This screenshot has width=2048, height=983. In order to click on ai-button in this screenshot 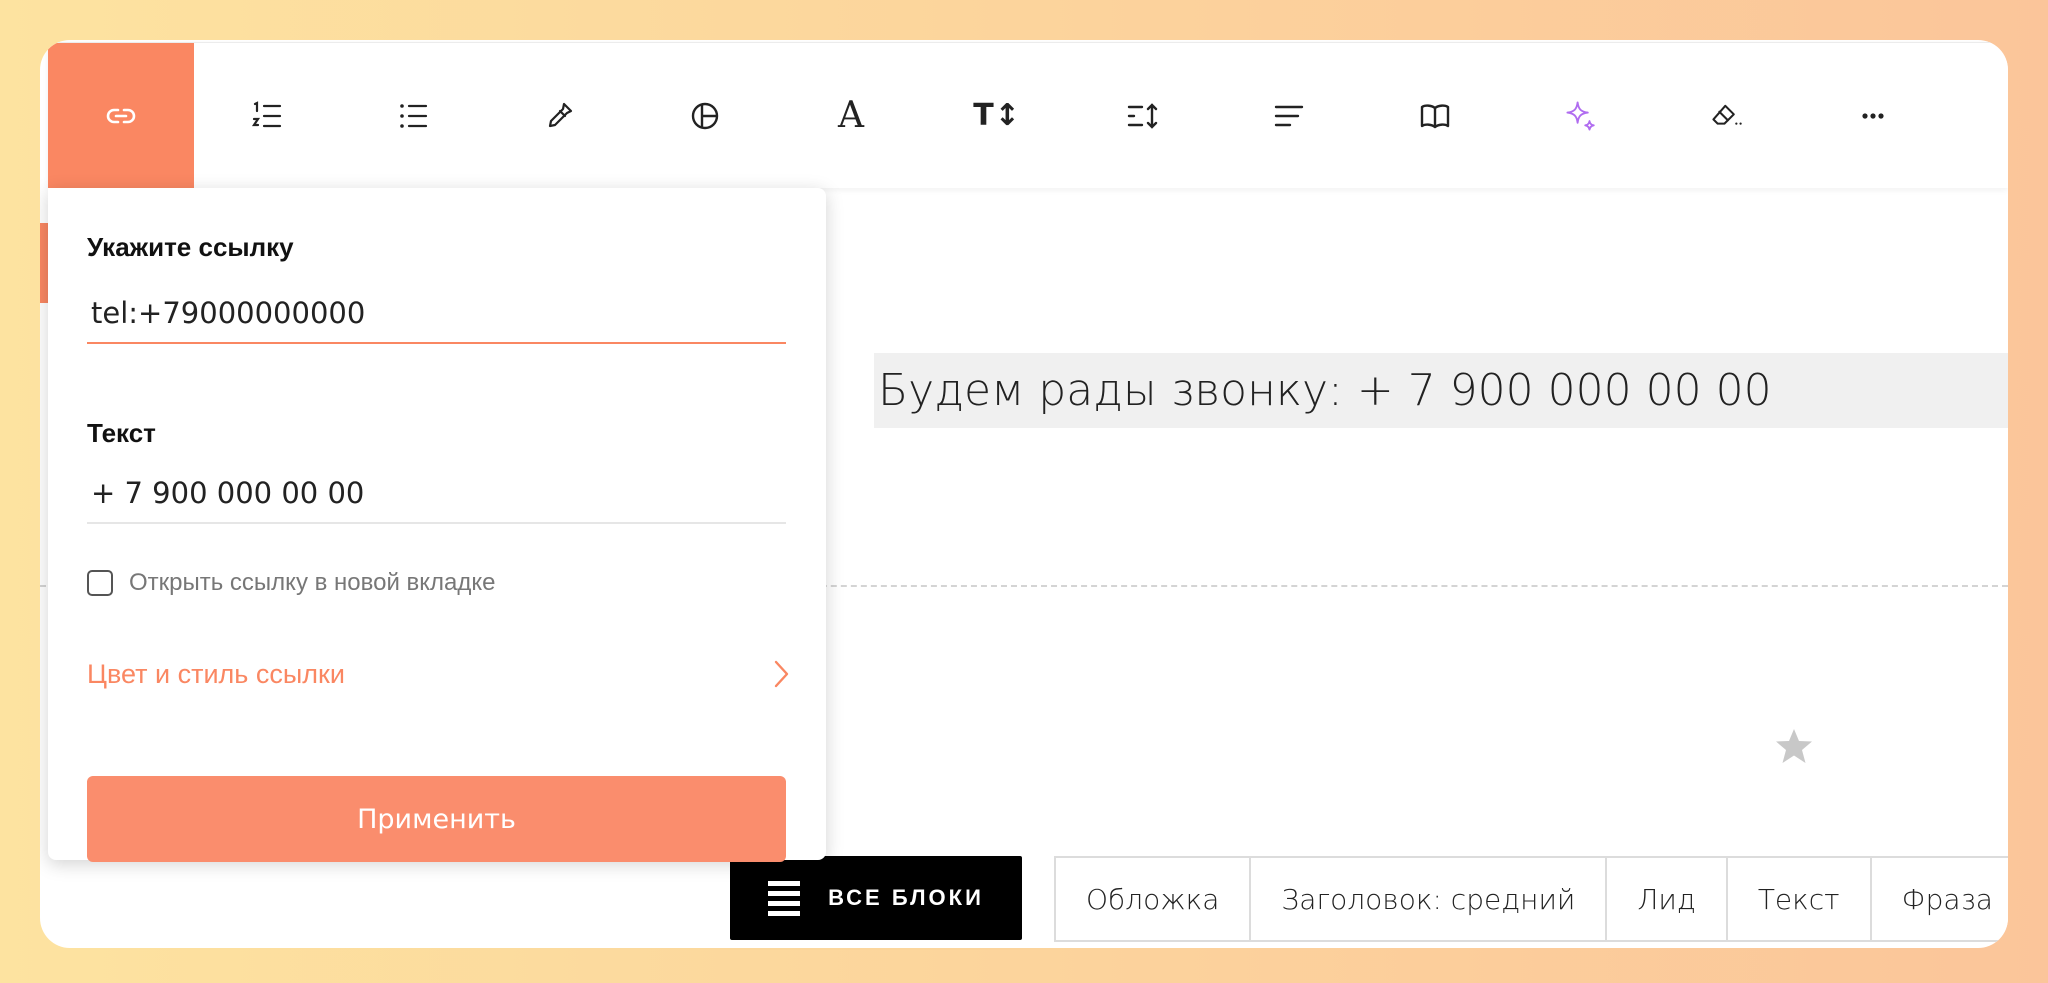, I will do `click(1581, 115)`.